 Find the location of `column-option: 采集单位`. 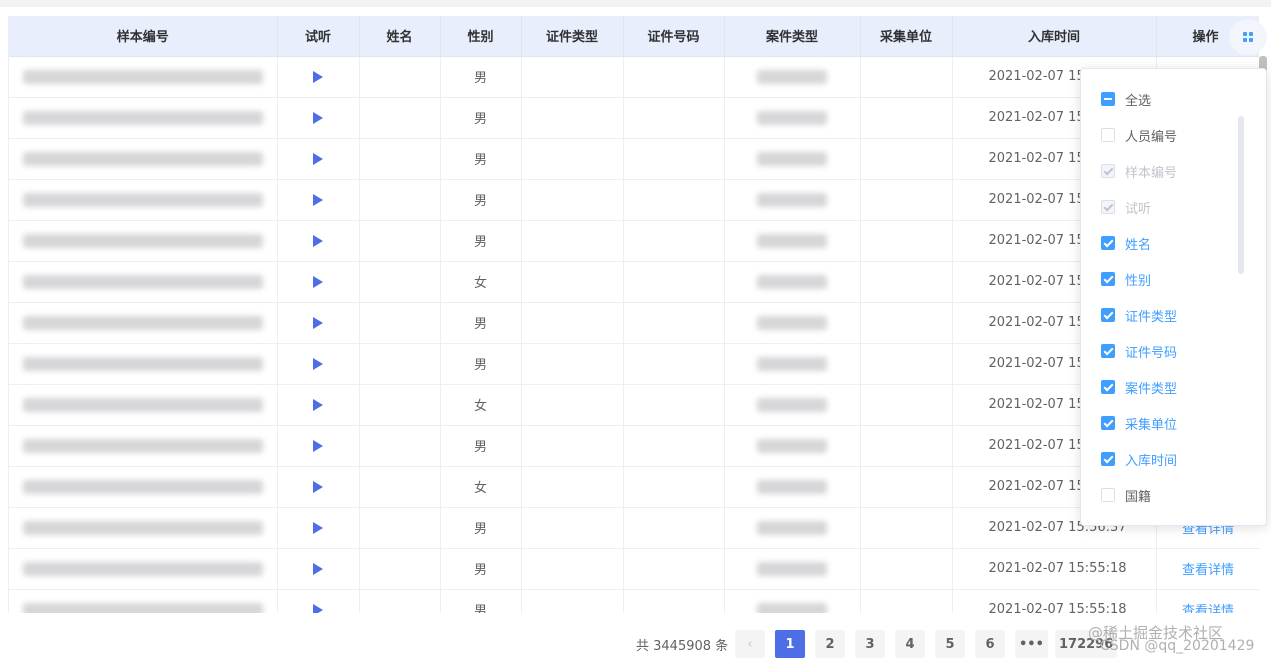

column-option: 采集单位 is located at coordinates (1139, 423).